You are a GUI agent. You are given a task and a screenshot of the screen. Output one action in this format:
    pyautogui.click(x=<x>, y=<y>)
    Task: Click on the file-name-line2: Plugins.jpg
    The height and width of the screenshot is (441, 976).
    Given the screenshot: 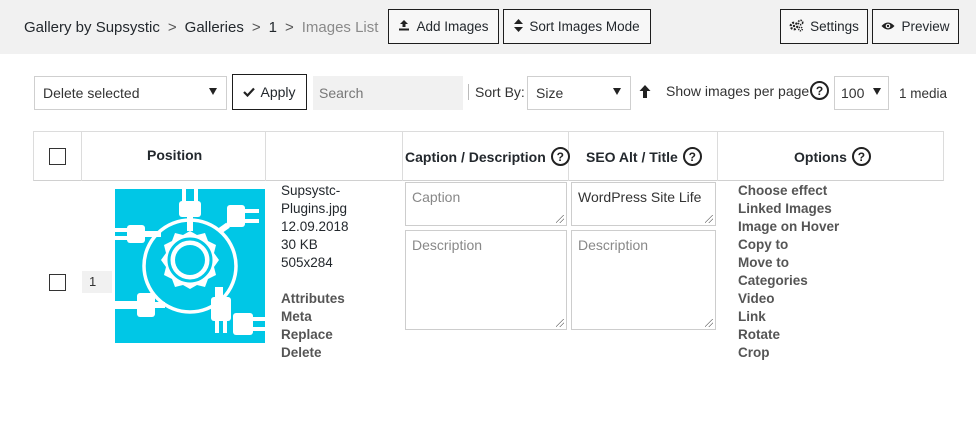 What is the action you would take?
    pyautogui.click(x=314, y=208)
    